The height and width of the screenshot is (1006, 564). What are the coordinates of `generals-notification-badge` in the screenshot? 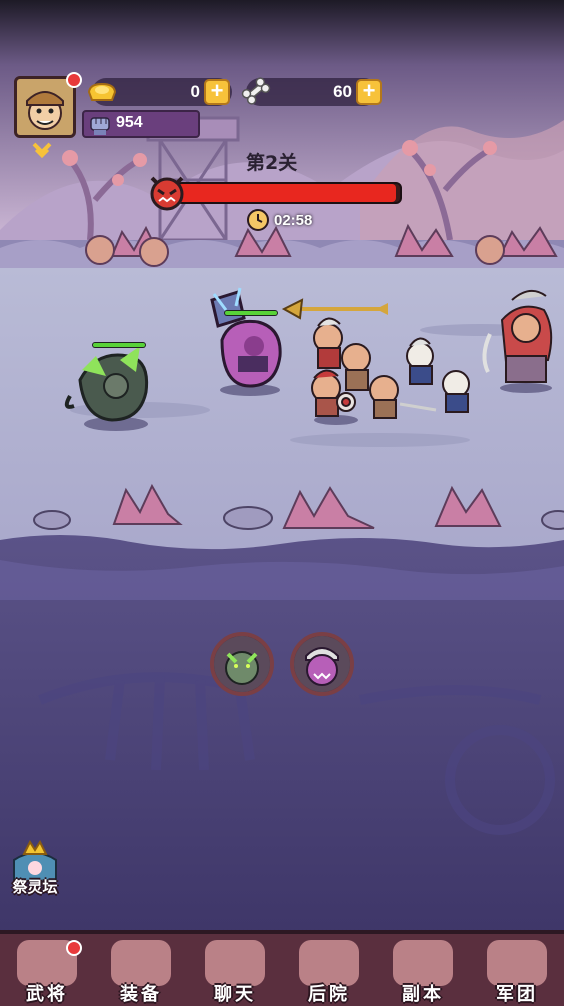 It's located at (74, 948).